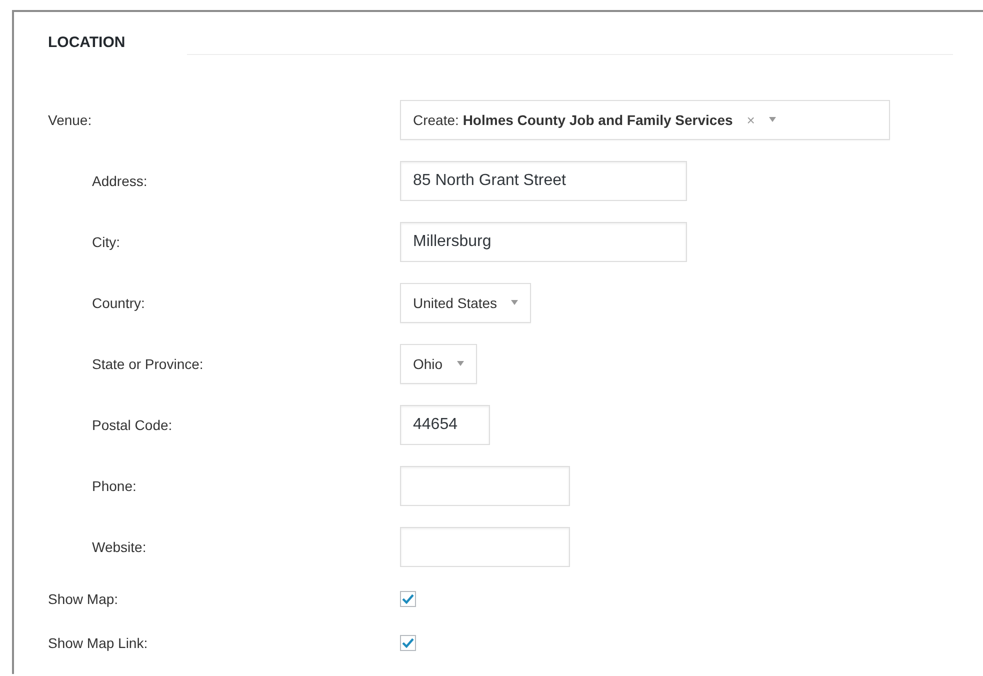  What do you see at coordinates (98, 643) in the screenshot?
I see `field-label: Show Map Link:` at bounding box center [98, 643].